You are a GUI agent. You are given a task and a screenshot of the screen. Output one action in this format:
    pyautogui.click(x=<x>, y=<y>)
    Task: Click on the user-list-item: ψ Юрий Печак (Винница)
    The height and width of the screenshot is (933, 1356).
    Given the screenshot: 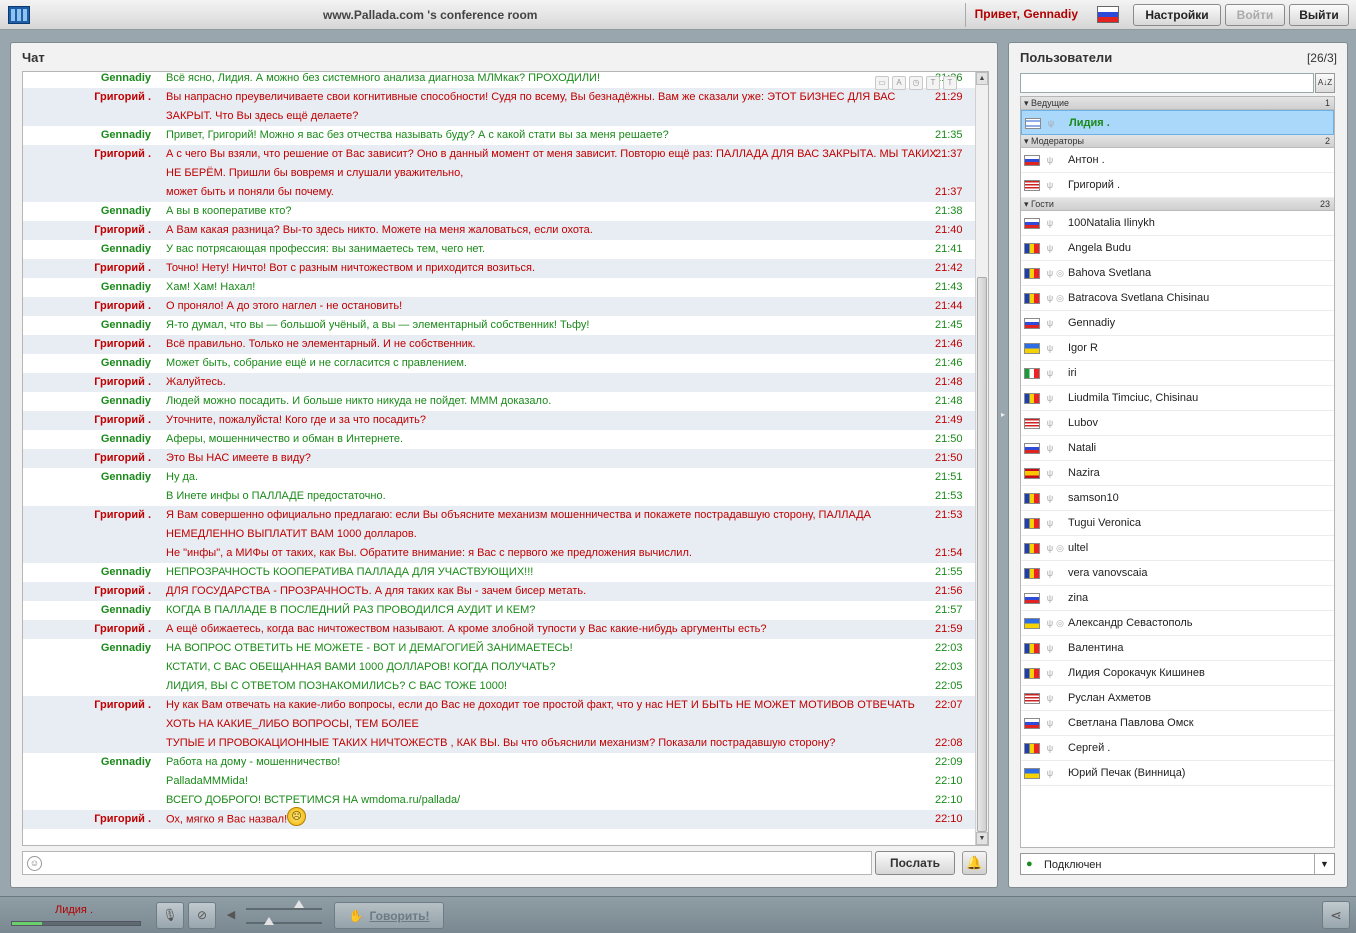 What is the action you would take?
    pyautogui.click(x=1177, y=773)
    